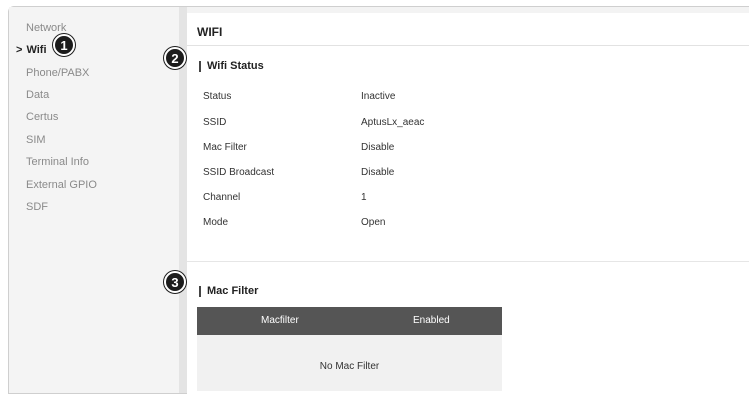  I want to click on sidebar-item-wifi: > Wifi, so click(31, 50).